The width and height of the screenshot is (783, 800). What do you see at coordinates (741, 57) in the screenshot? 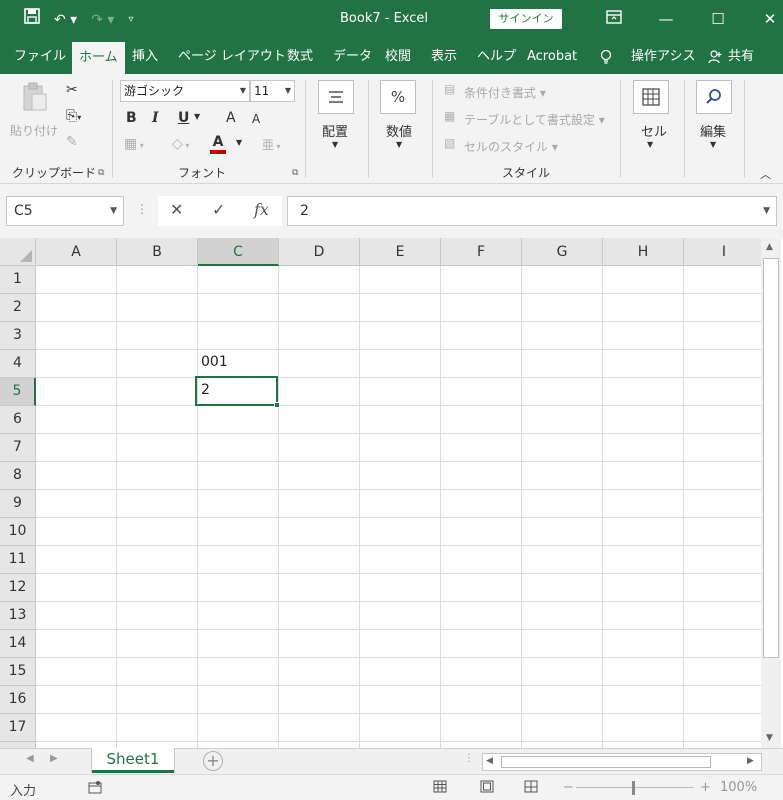
I see `tab-share: 共有` at bounding box center [741, 57].